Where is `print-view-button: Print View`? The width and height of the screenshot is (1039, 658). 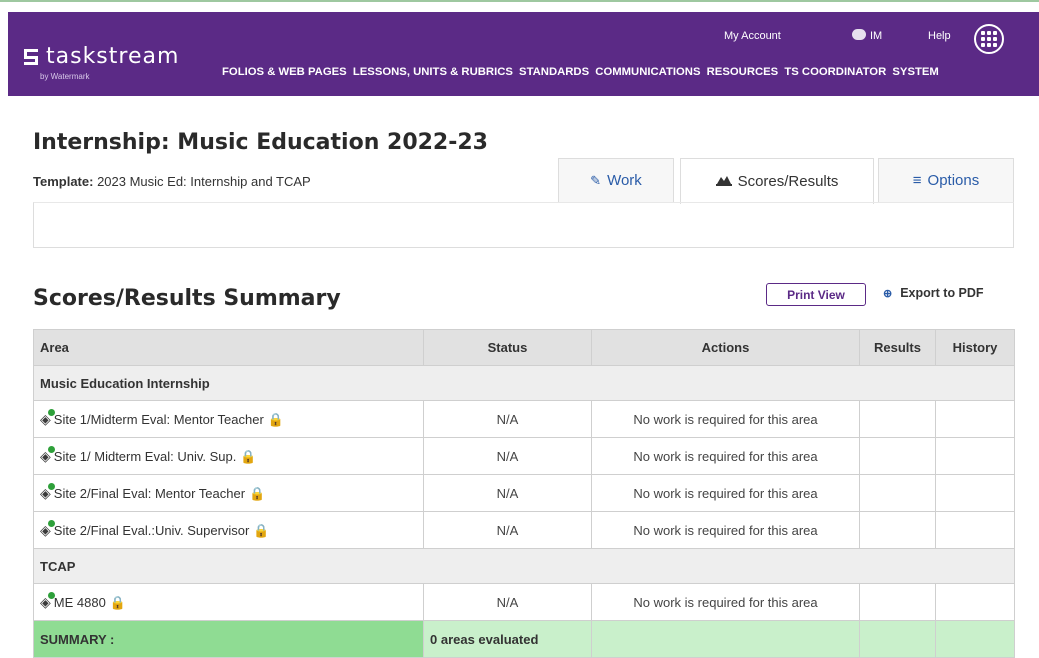
print-view-button: Print View is located at coordinates (816, 294).